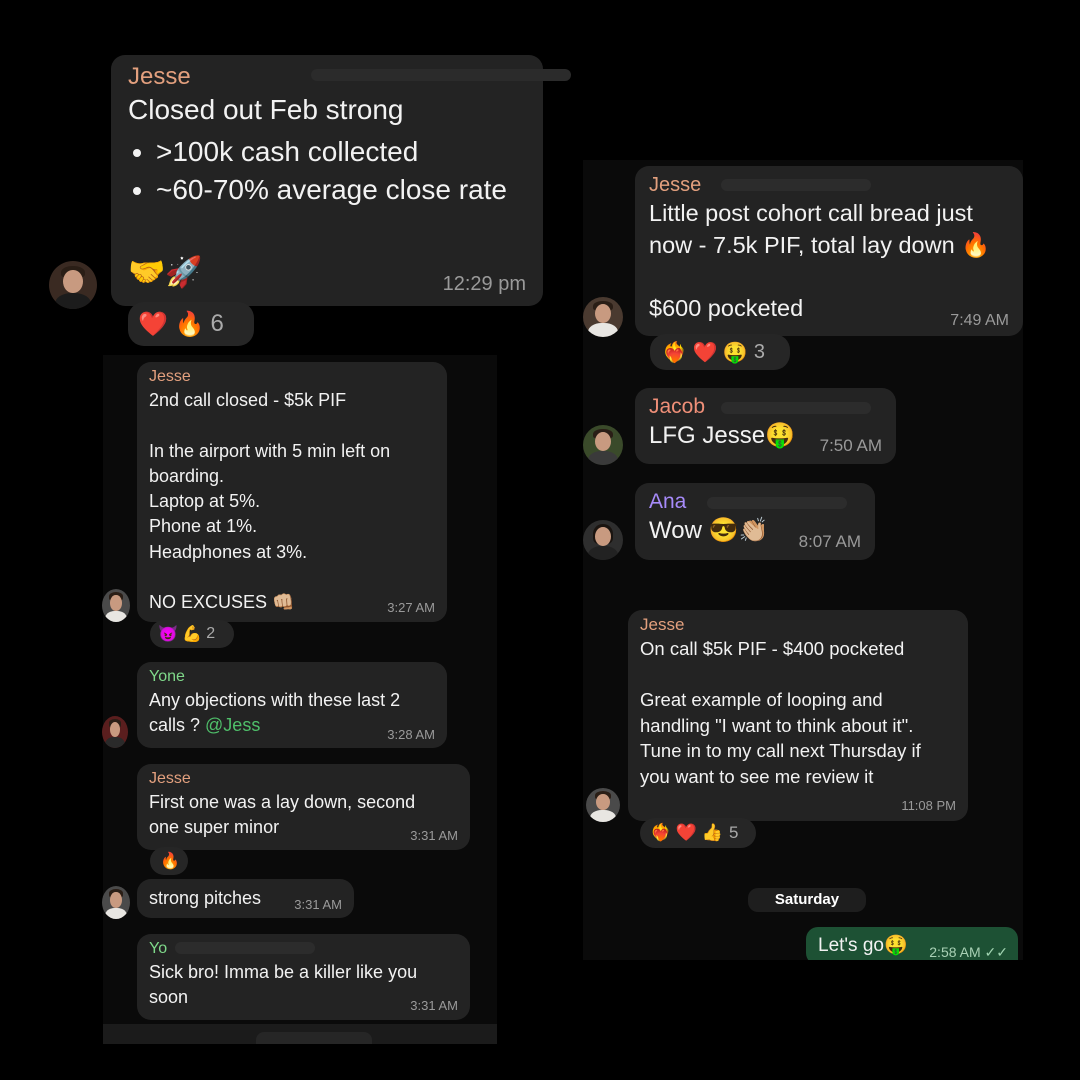  Describe the element at coordinates (411, 607) in the screenshot. I see `message-time: 3:27 AM` at that location.